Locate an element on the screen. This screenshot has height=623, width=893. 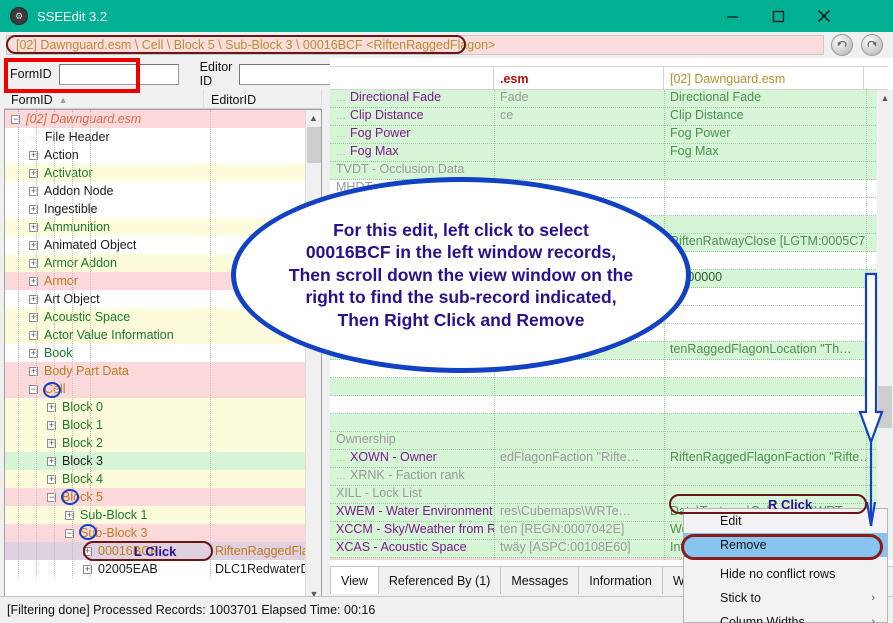
tree-vertical-scrollbar: ▲ ▼ is located at coordinates (313, 356).